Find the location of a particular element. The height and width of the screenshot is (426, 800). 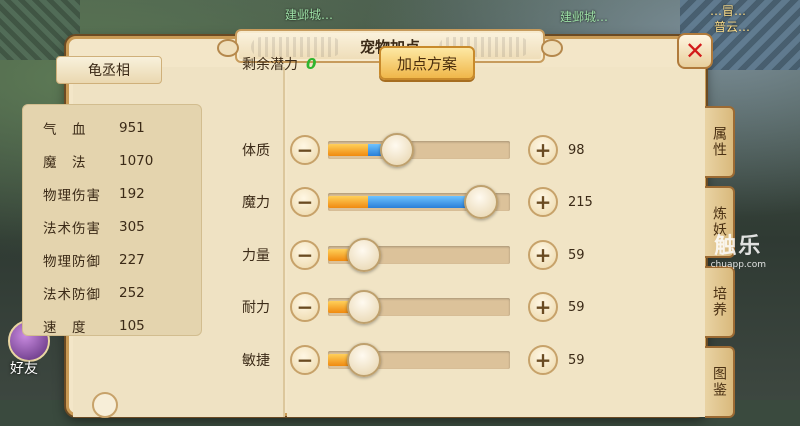

stat-label: 速 度 is located at coordinates (65, 327).